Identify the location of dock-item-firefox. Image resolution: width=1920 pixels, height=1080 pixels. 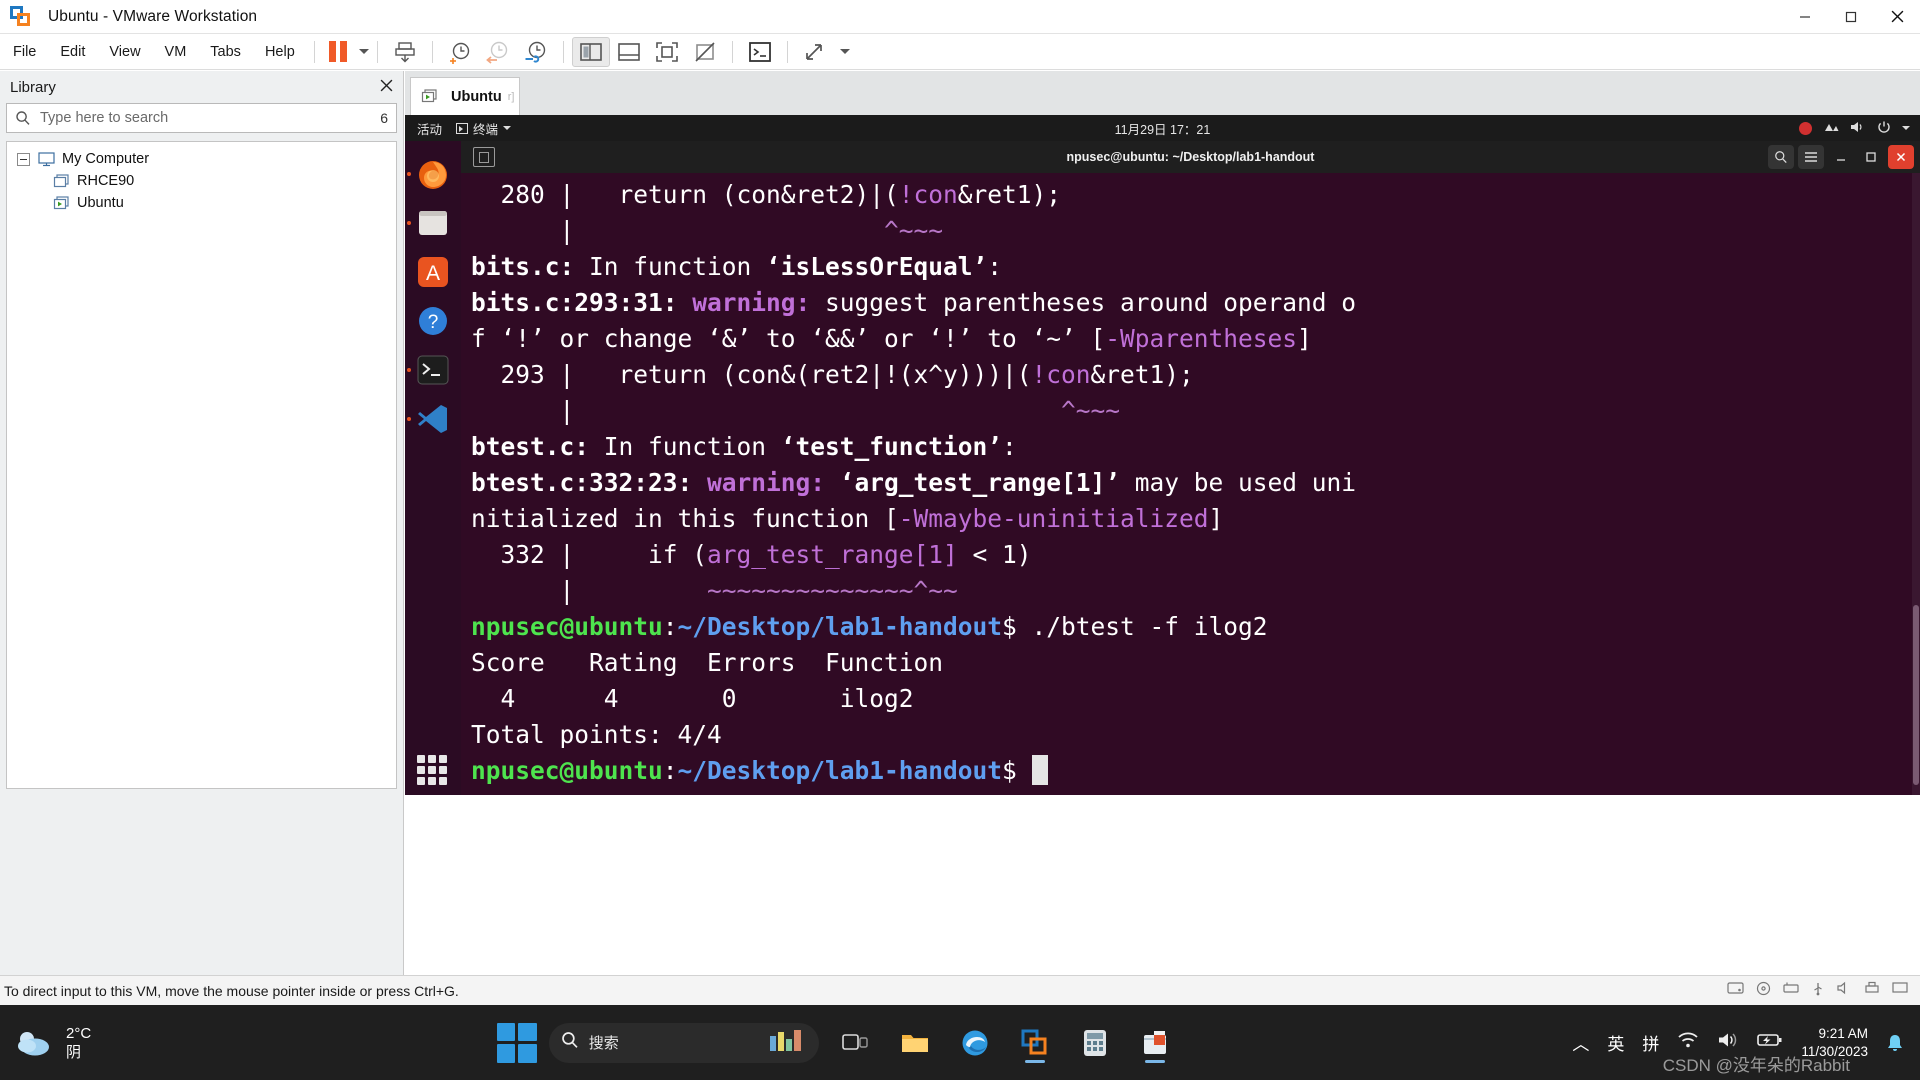
(431, 174).